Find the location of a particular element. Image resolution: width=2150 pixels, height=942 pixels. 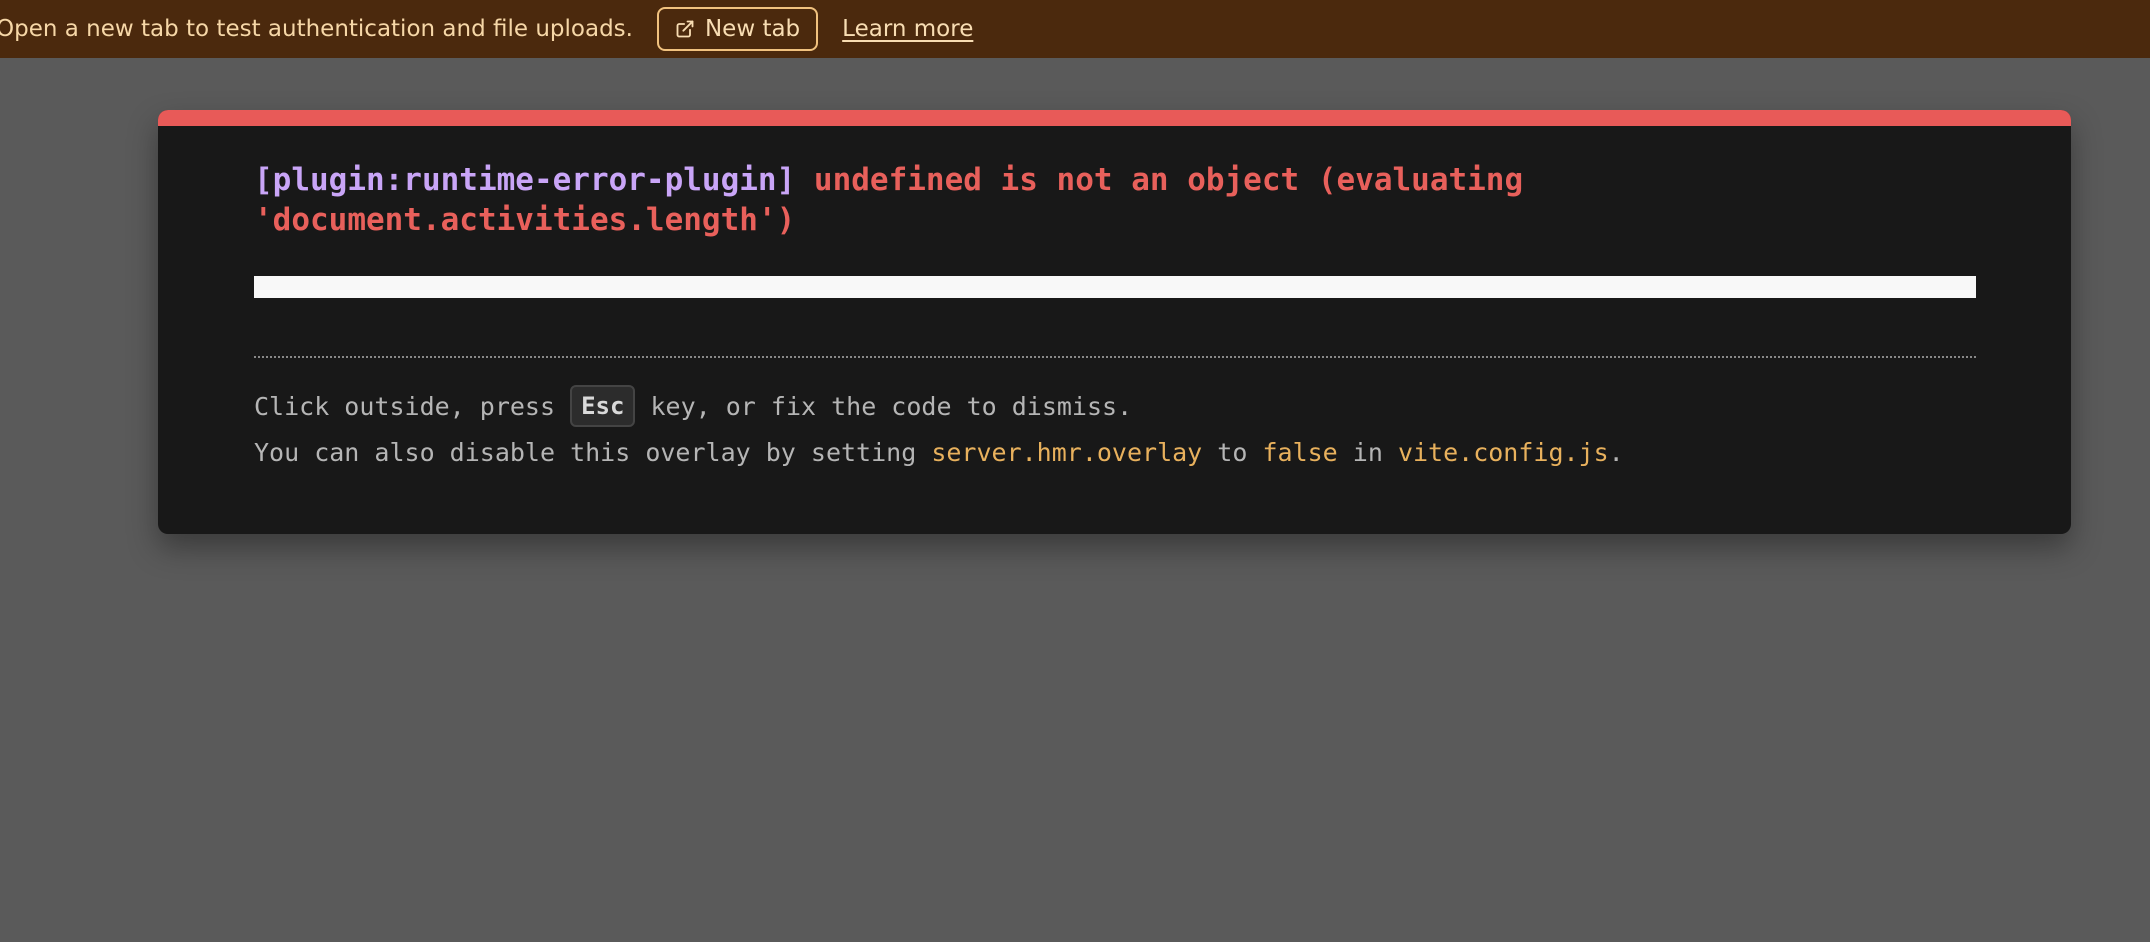

new-tab-button: New tab is located at coordinates (737, 29).